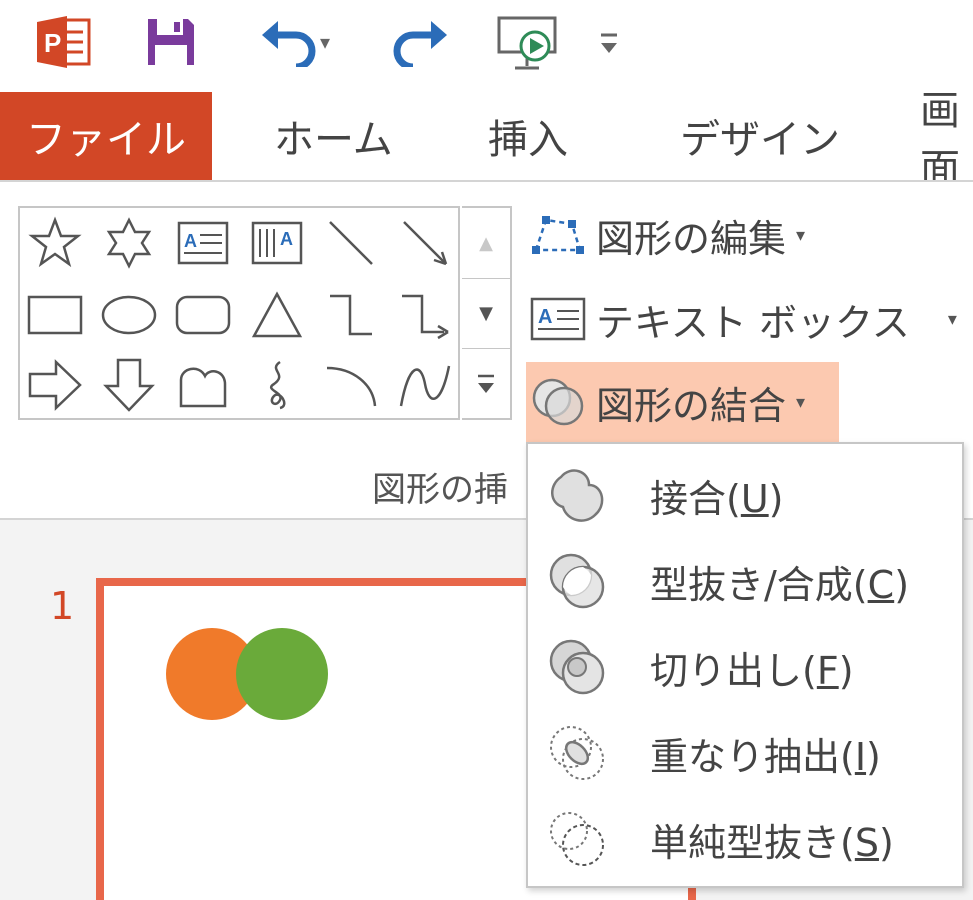 Image resolution: width=973 pixels, height=900 pixels. What do you see at coordinates (577, 495) in the screenshot?
I see `union-icon` at bounding box center [577, 495].